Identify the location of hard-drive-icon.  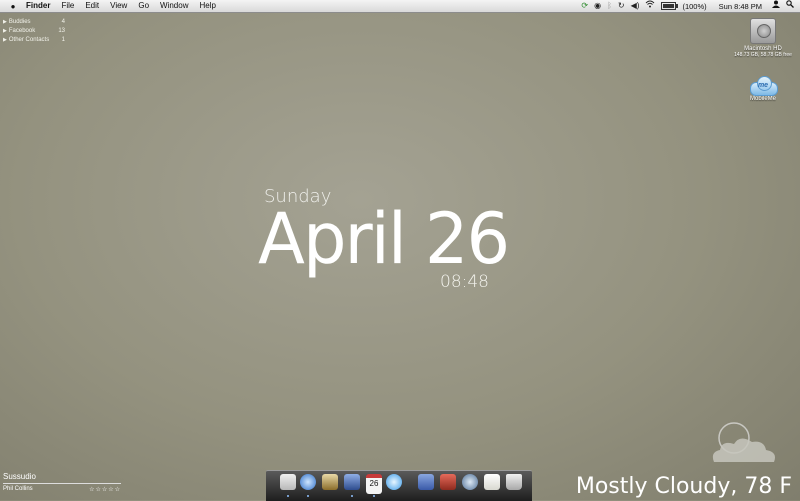
(763, 31).